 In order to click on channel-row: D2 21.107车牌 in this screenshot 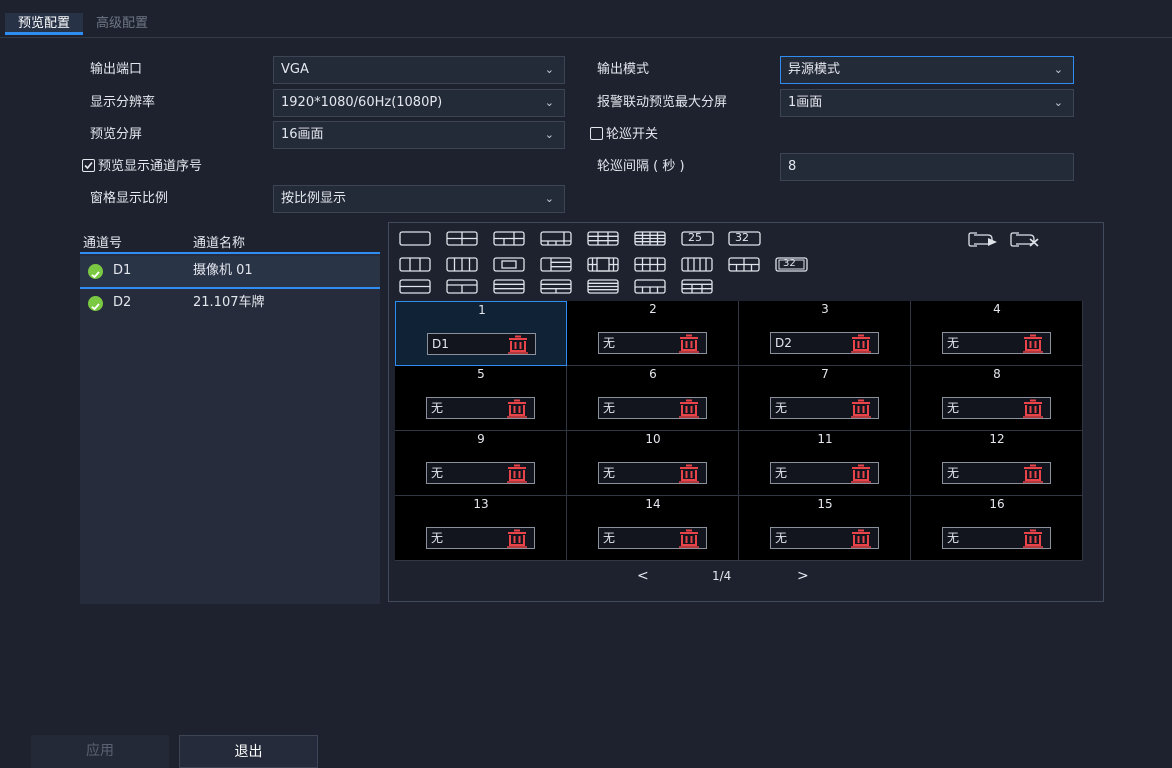, I will do `click(230, 303)`.